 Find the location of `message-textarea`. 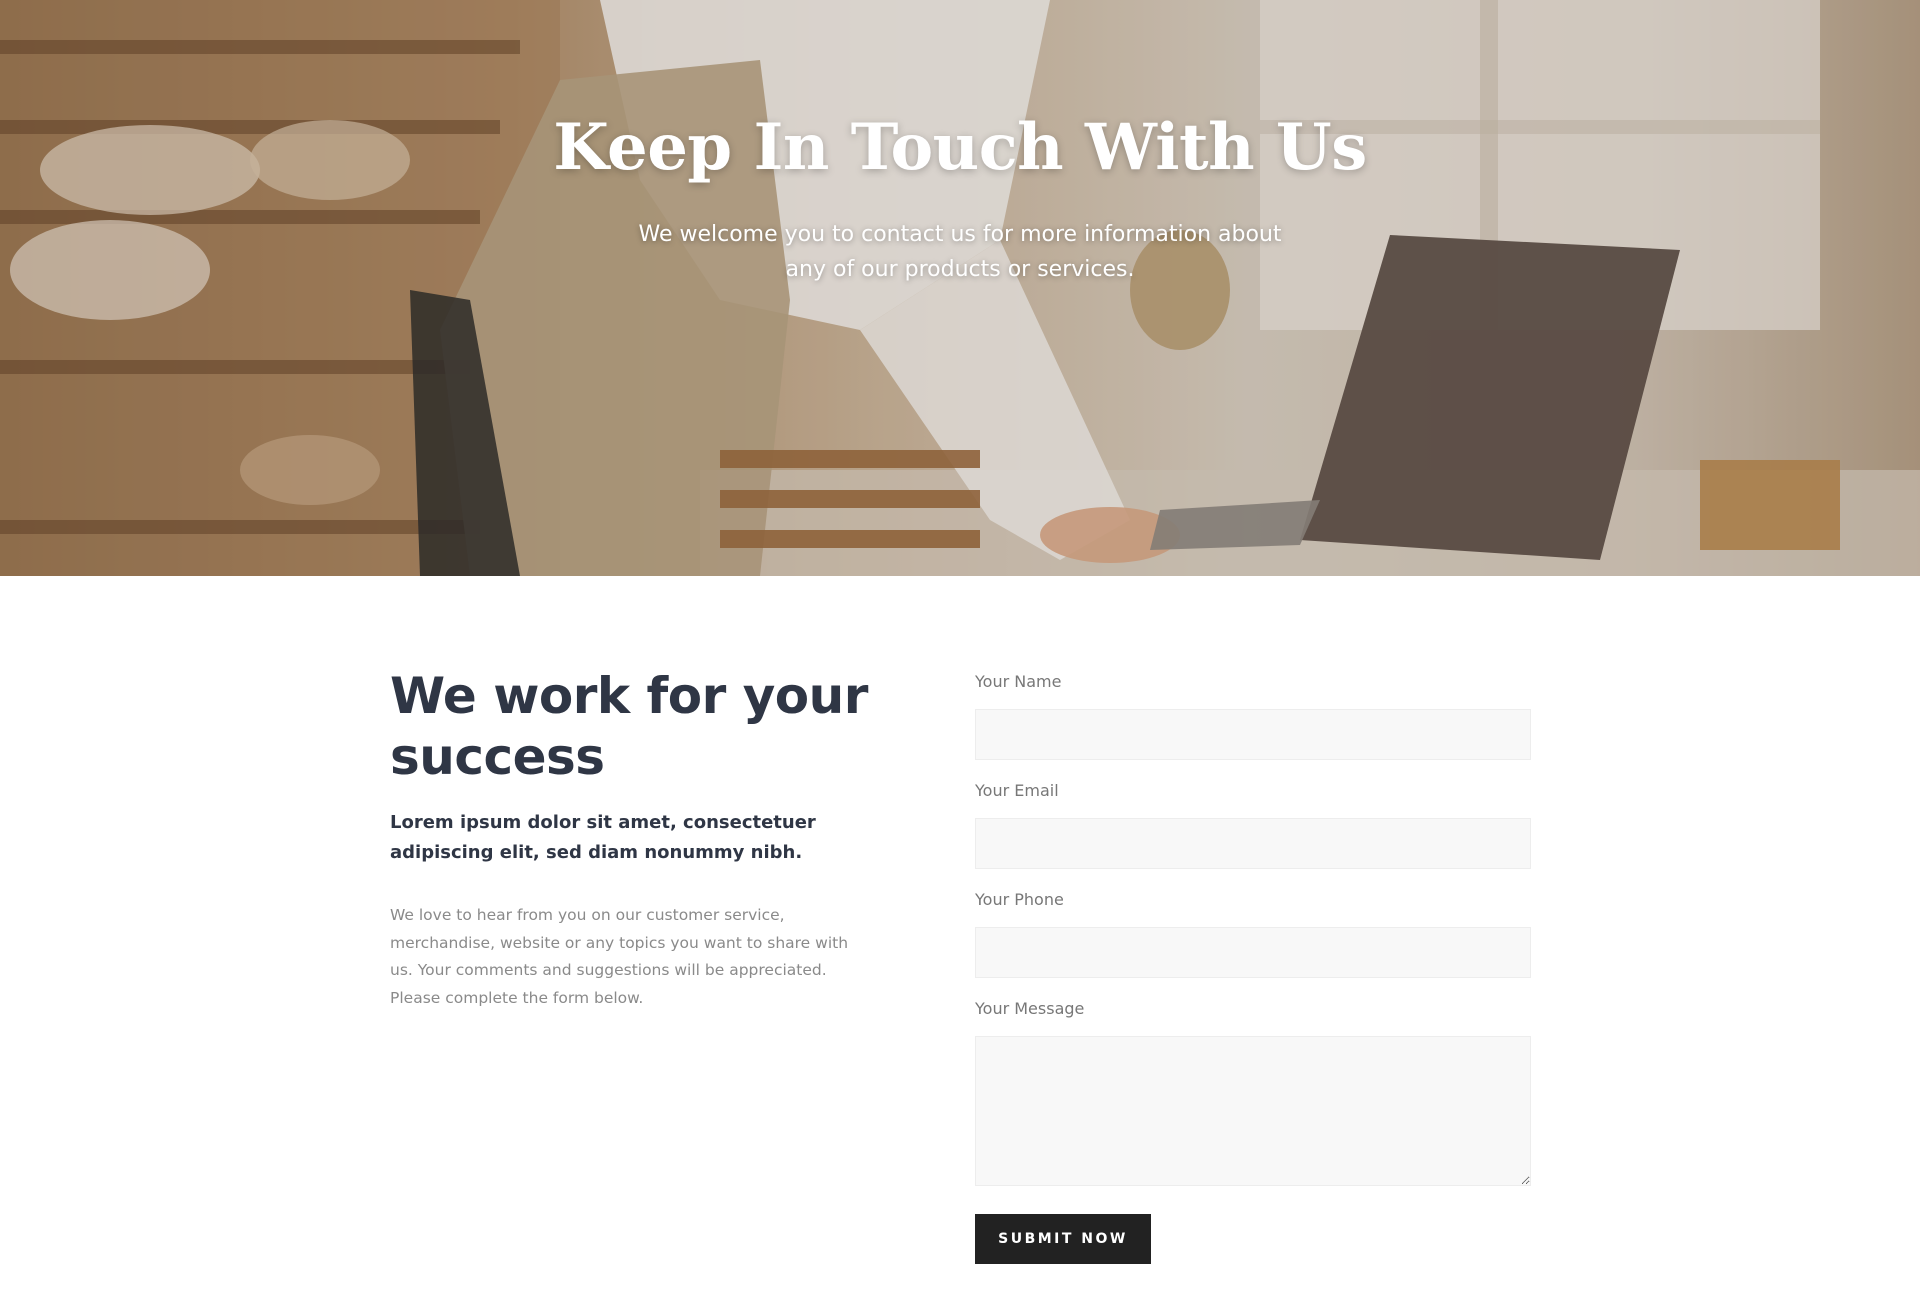

message-textarea is located at coordinates (1253, 1111).